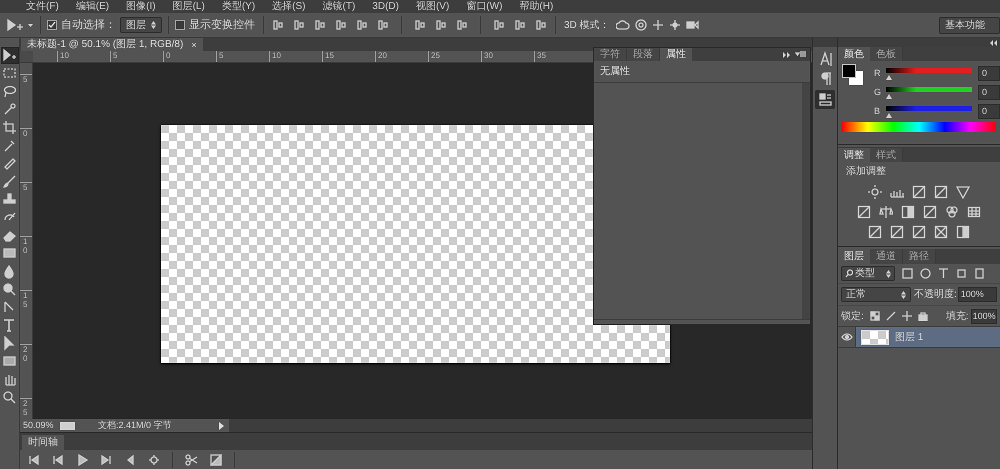 The height and width of the screenshot is (469, 1000). I want to click on ruler-number: 10, so click(25, 246).